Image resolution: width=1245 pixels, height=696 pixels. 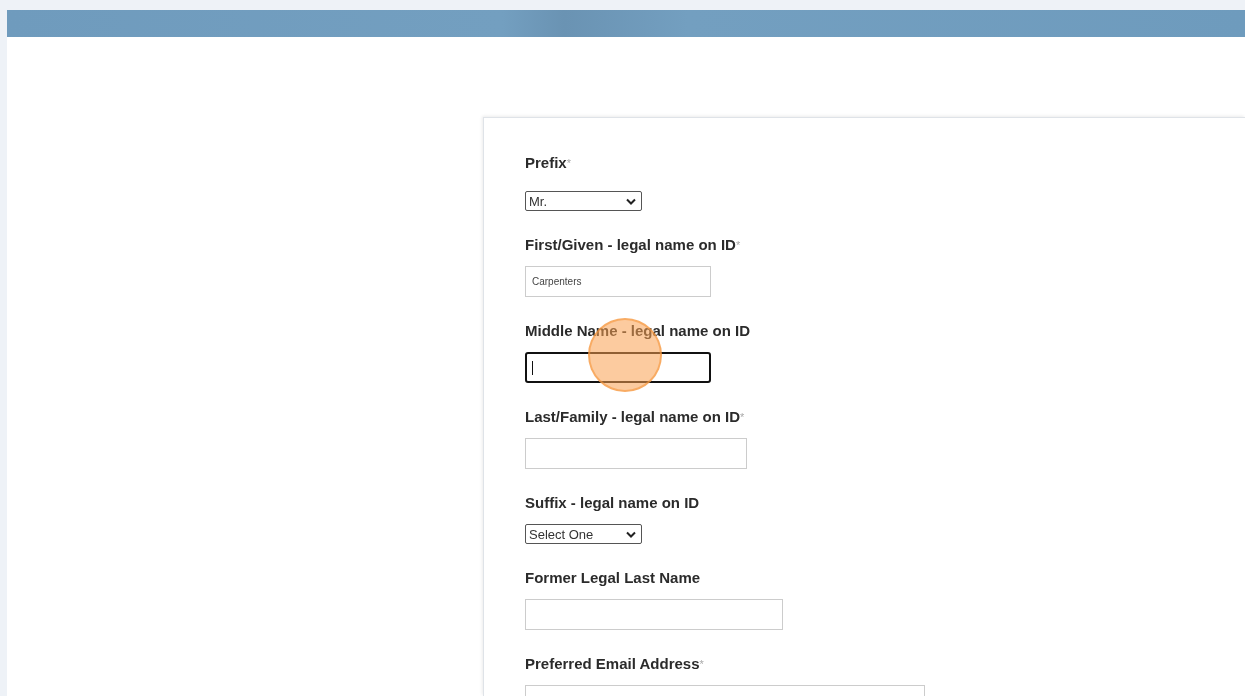 What do you see at coordinates (630, 244) in the screenshot?
I see `field-label: First/Given - legal name on ID` at bounding box center [630, 244].